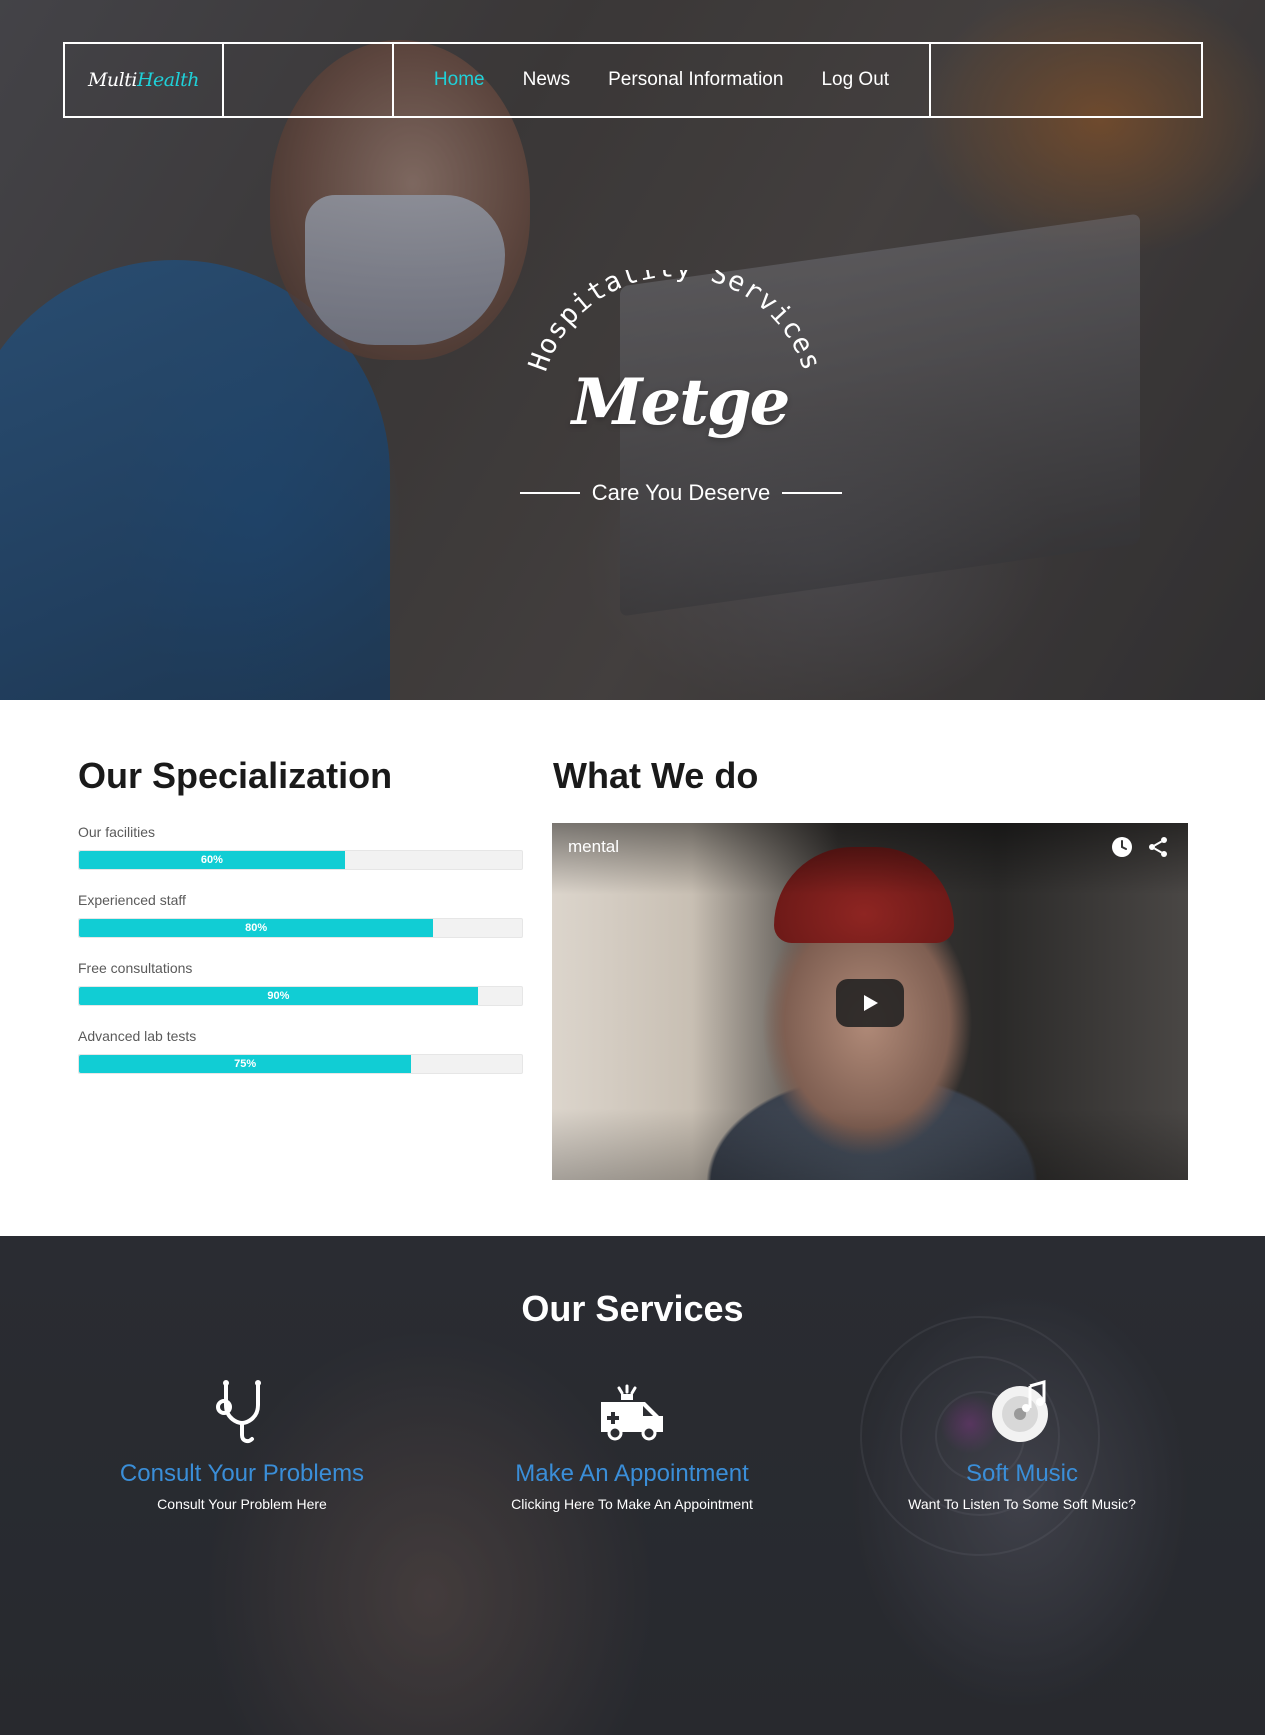 This screenshot has width=1280, height=1735. What do you see at coordinates (309, 80) in the screenshot?
I see `nav-spacer` at bounding box center [309, 80].